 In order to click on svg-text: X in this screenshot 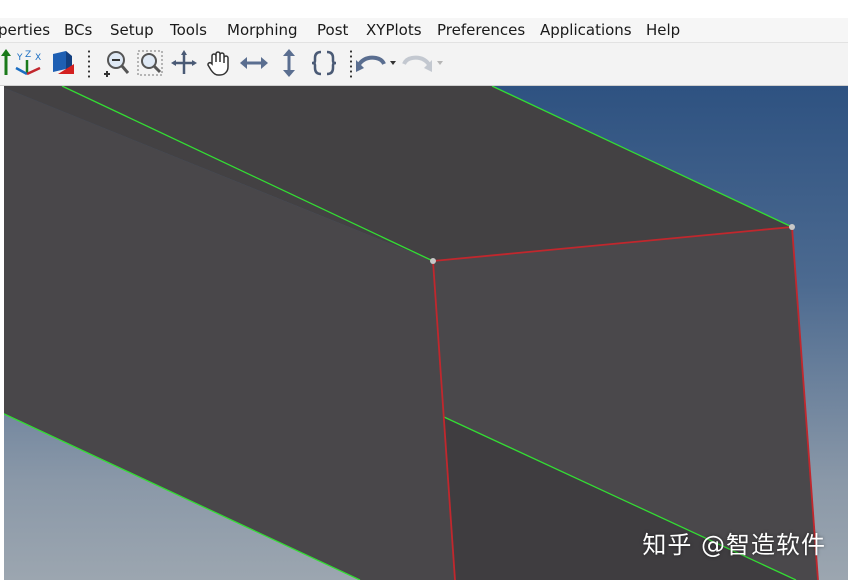, I will do `click(38, 58)`.